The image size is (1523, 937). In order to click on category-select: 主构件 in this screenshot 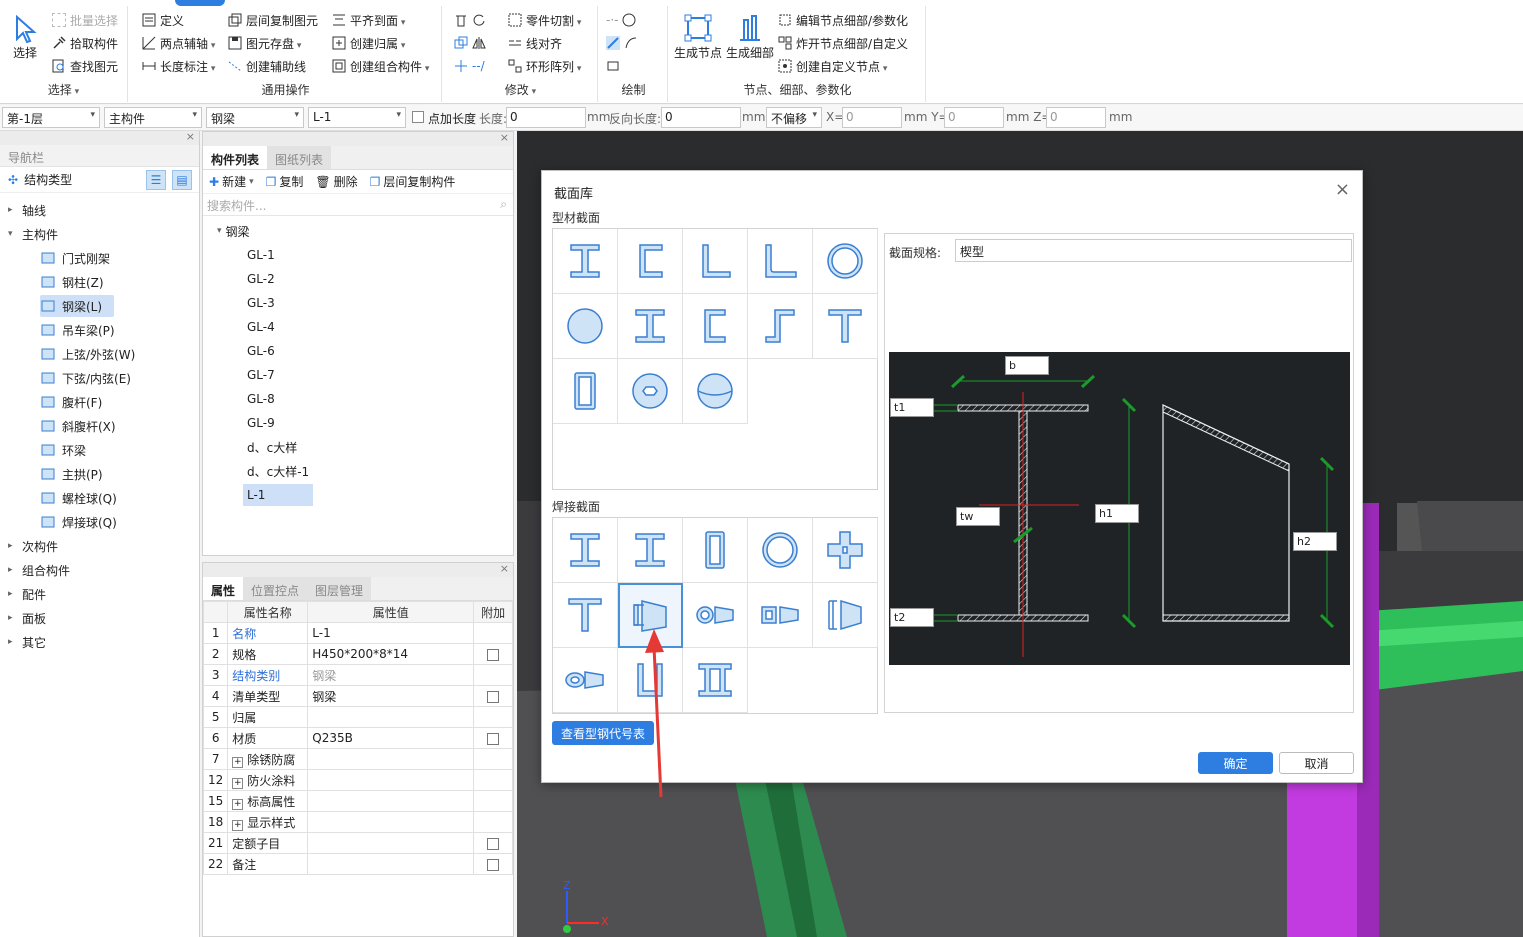, I will do `click(153, 117)`.